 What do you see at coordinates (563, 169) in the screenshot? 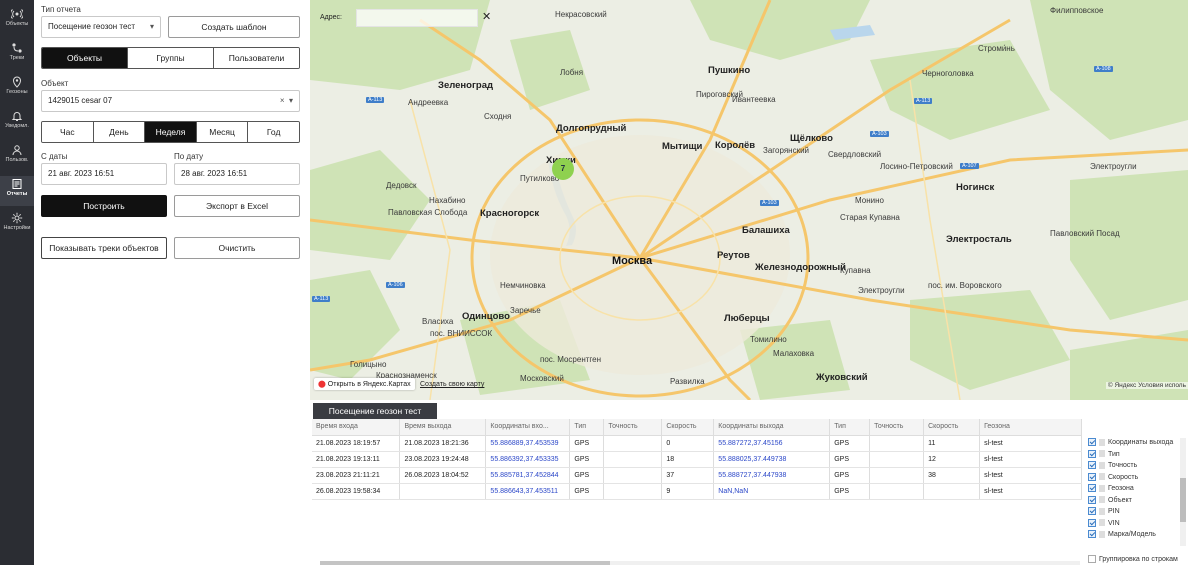
I see `cluster-marker: 7` at bounding box center [563, 169].